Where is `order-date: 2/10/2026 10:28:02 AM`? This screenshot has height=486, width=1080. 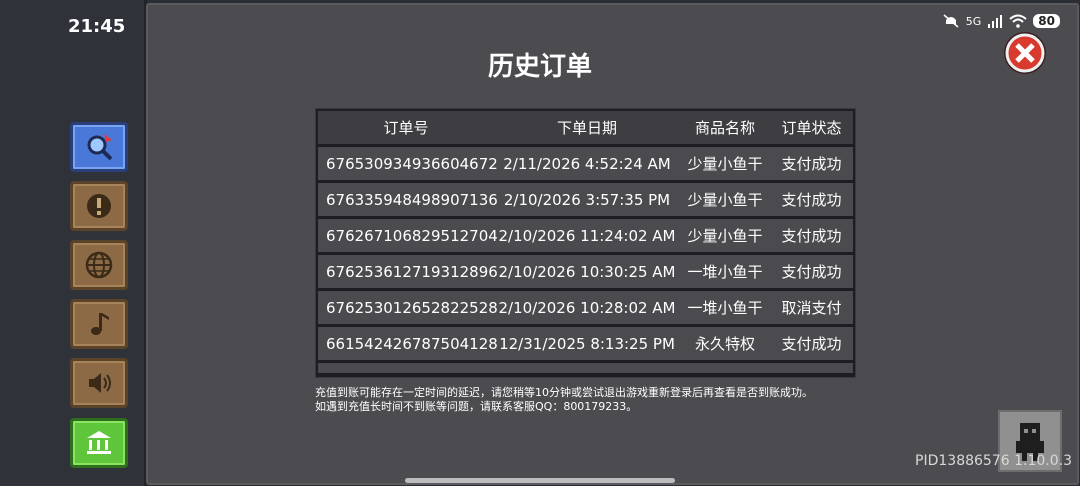
order-date: 2/10/2026 10:28:02 AM is located at coordinates (587, 307).